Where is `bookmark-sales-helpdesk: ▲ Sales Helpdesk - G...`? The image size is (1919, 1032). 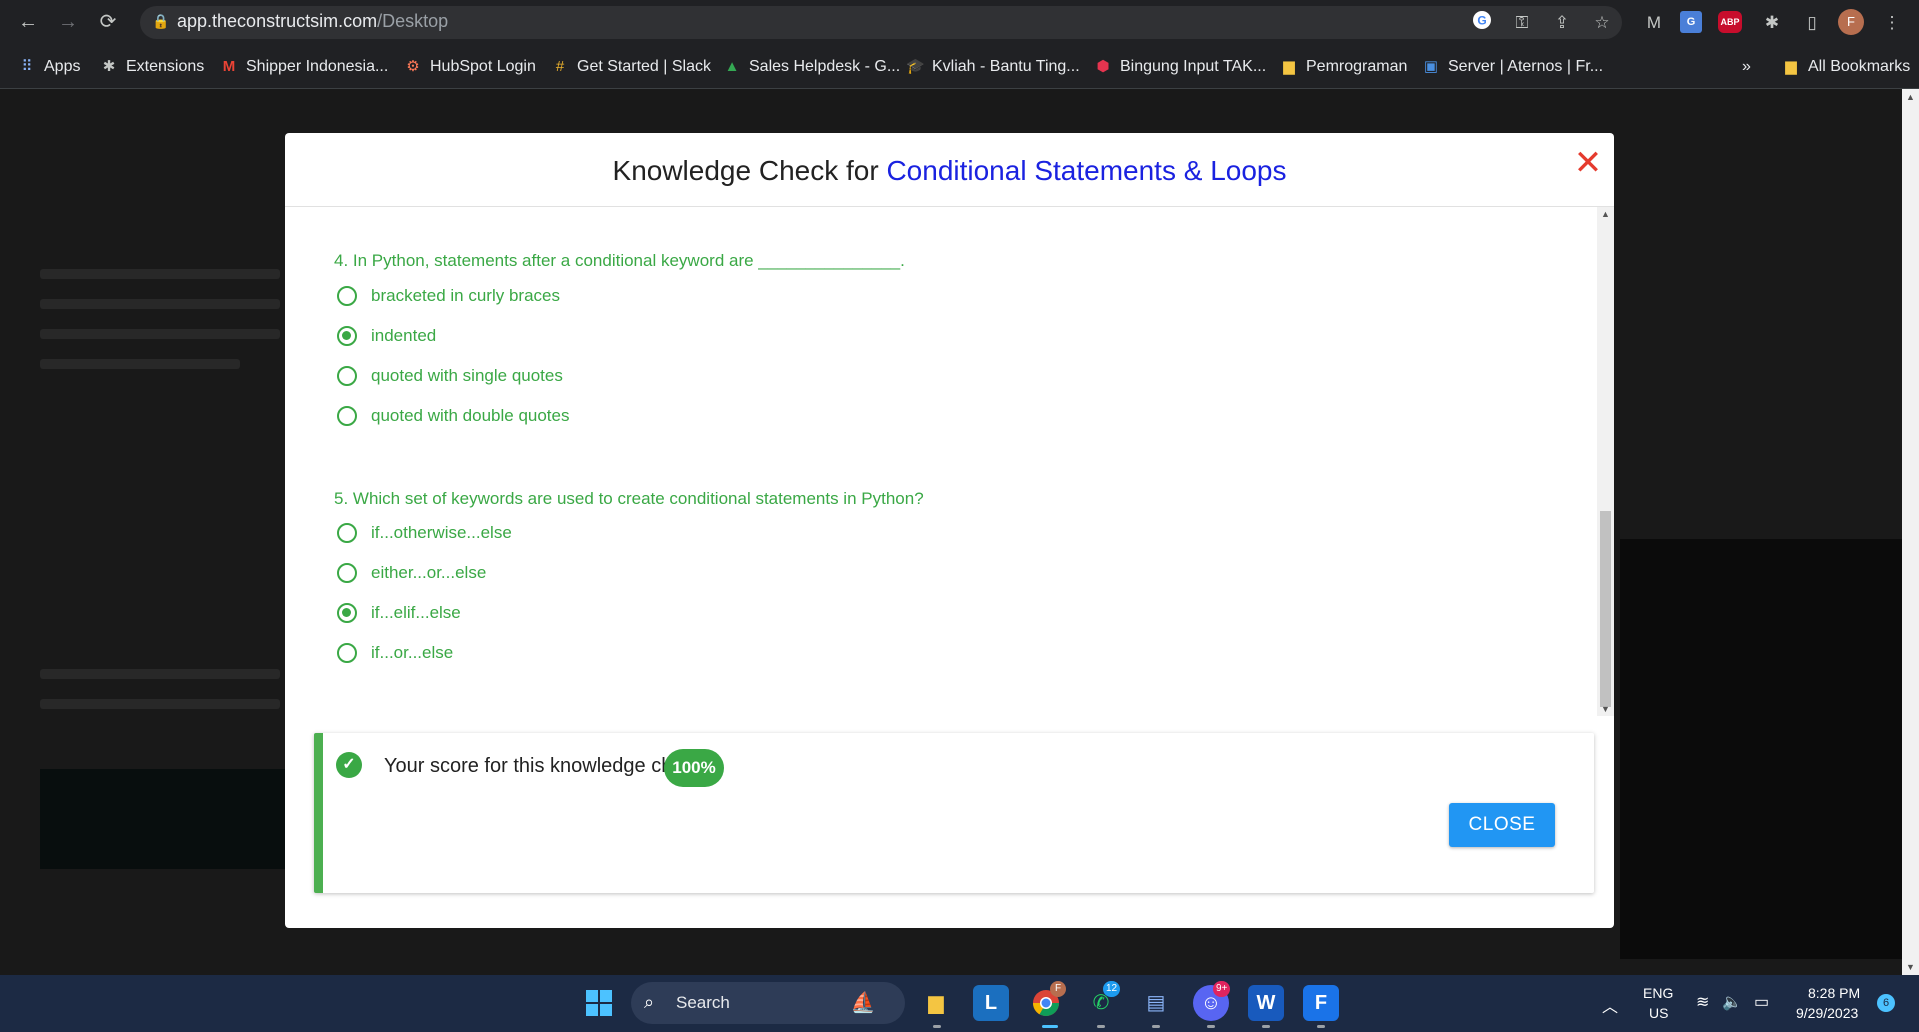
bookmark-sales-helpdesk: ▲ Sales Helpdesk - G... is located at coordinates (812, 67).